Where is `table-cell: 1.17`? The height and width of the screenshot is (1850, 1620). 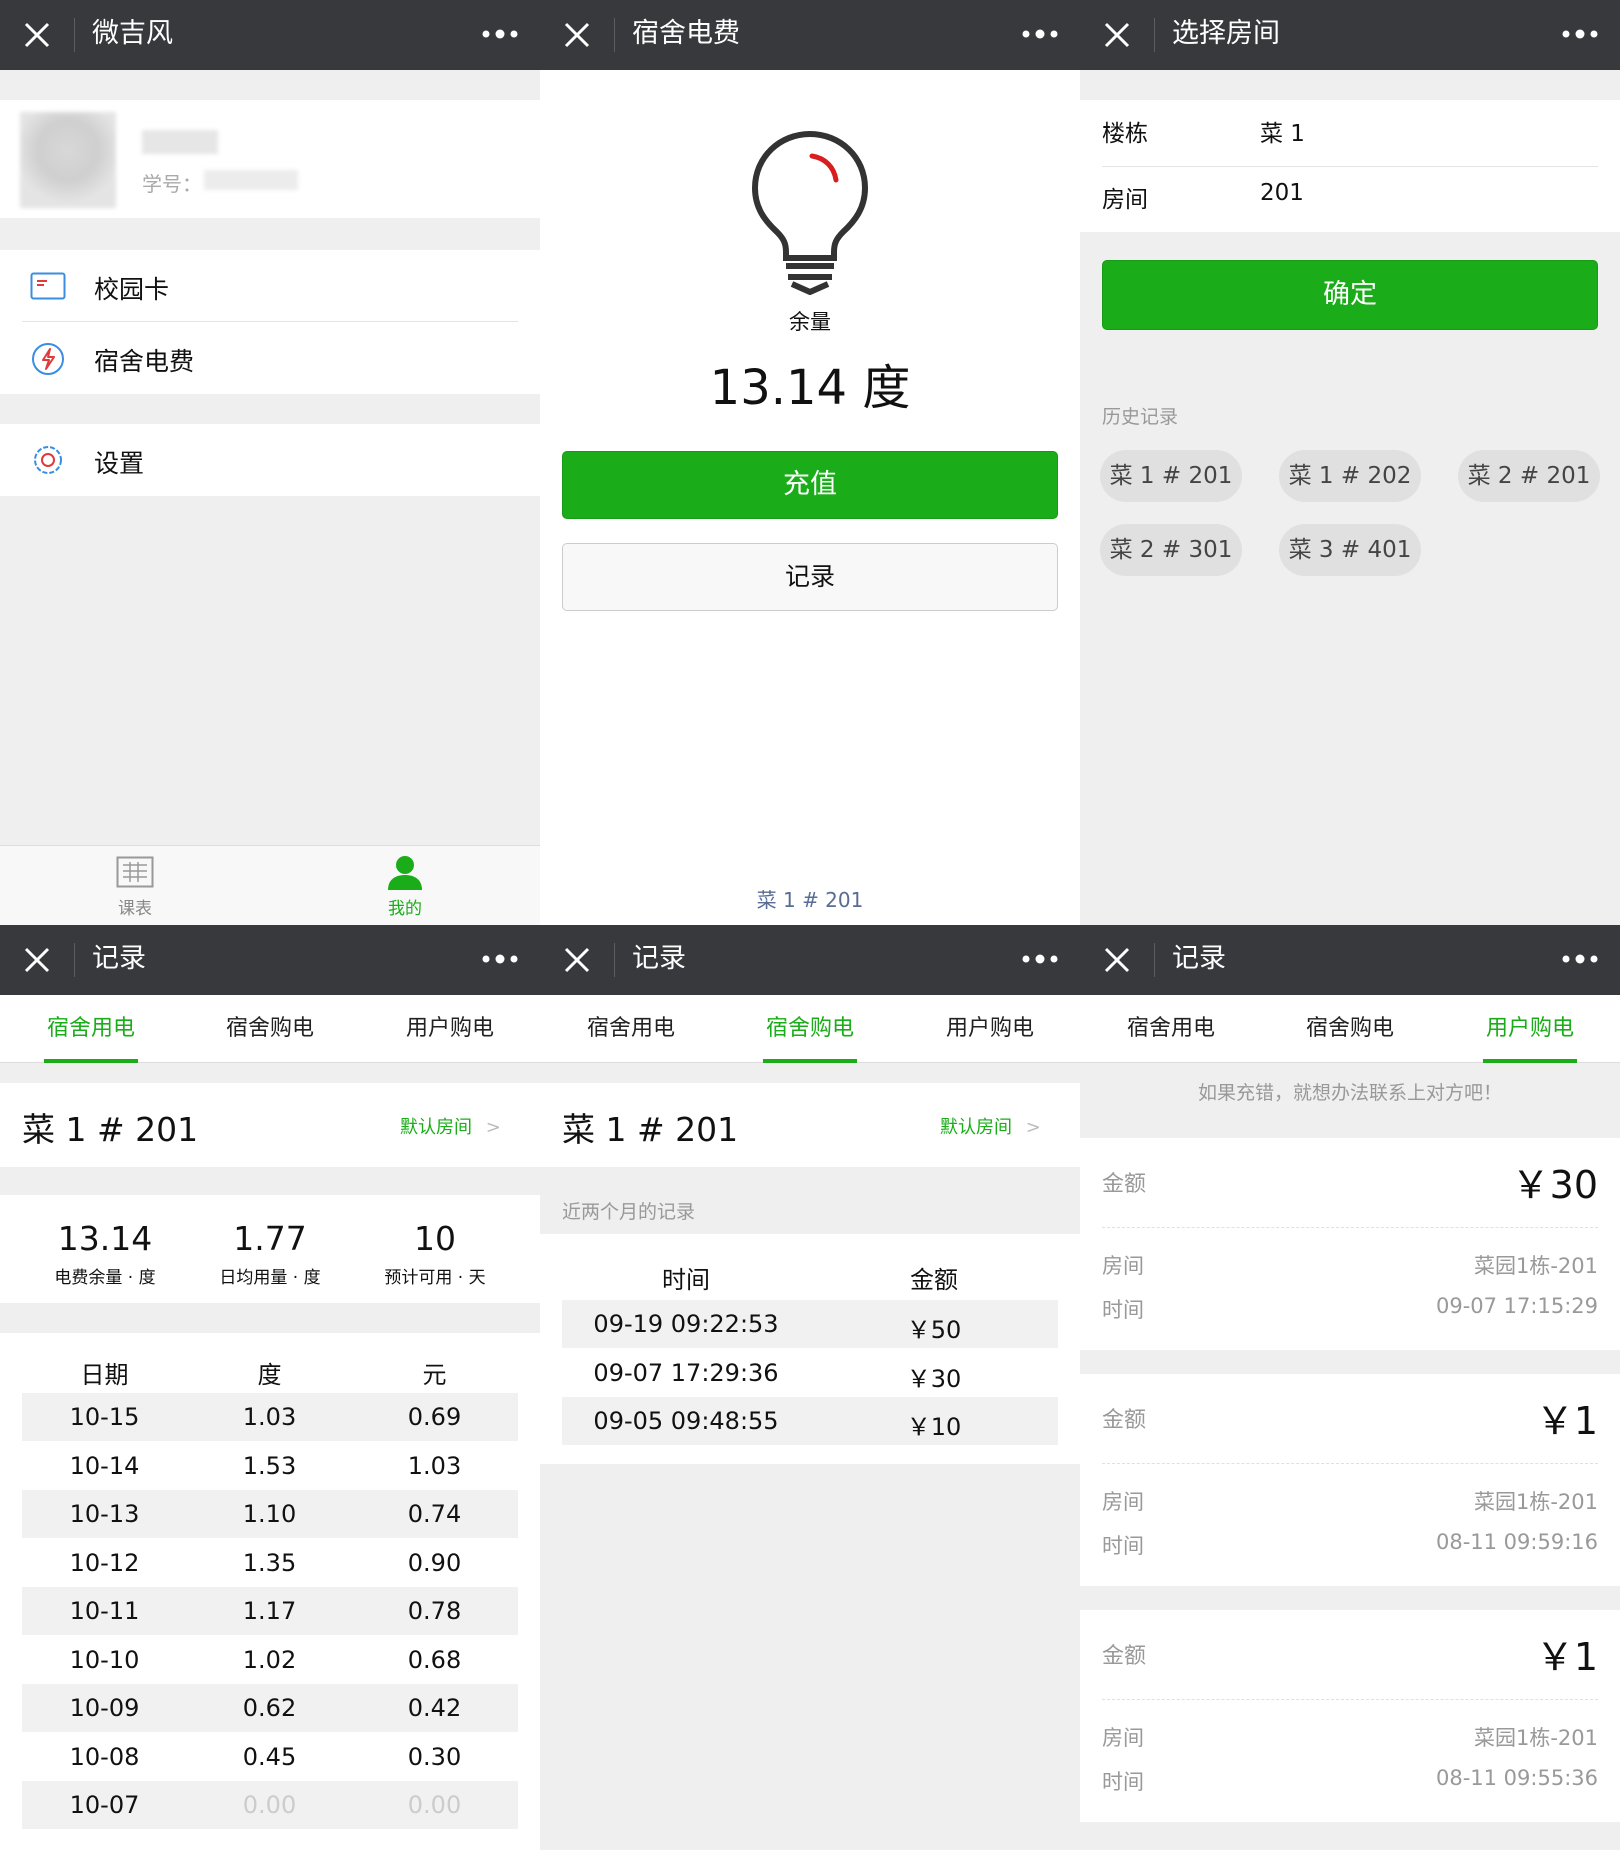
table-cell: 1.17 is located at coordinates (269, 1611).